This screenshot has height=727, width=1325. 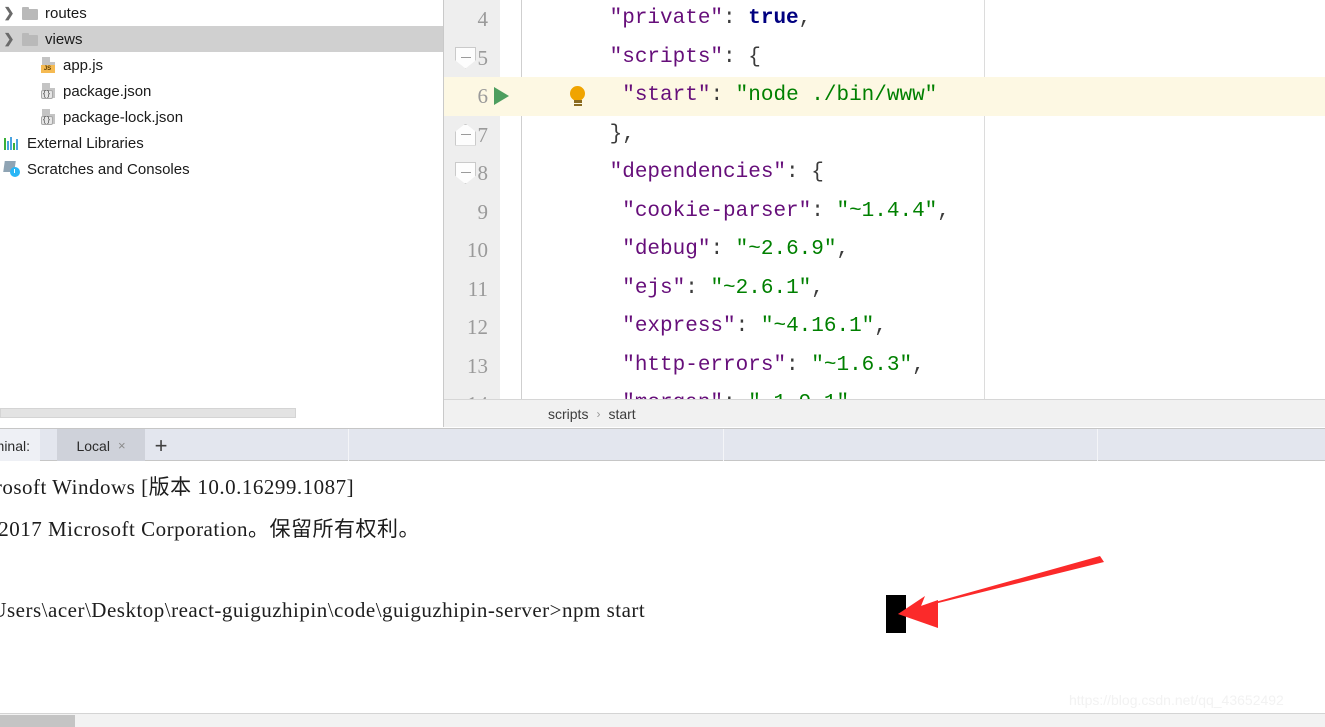 What do you see at coordinates (884, 58) in the screenshot?
I see `code-line: 5 "scripts": {` at bounding box center [884, 58].